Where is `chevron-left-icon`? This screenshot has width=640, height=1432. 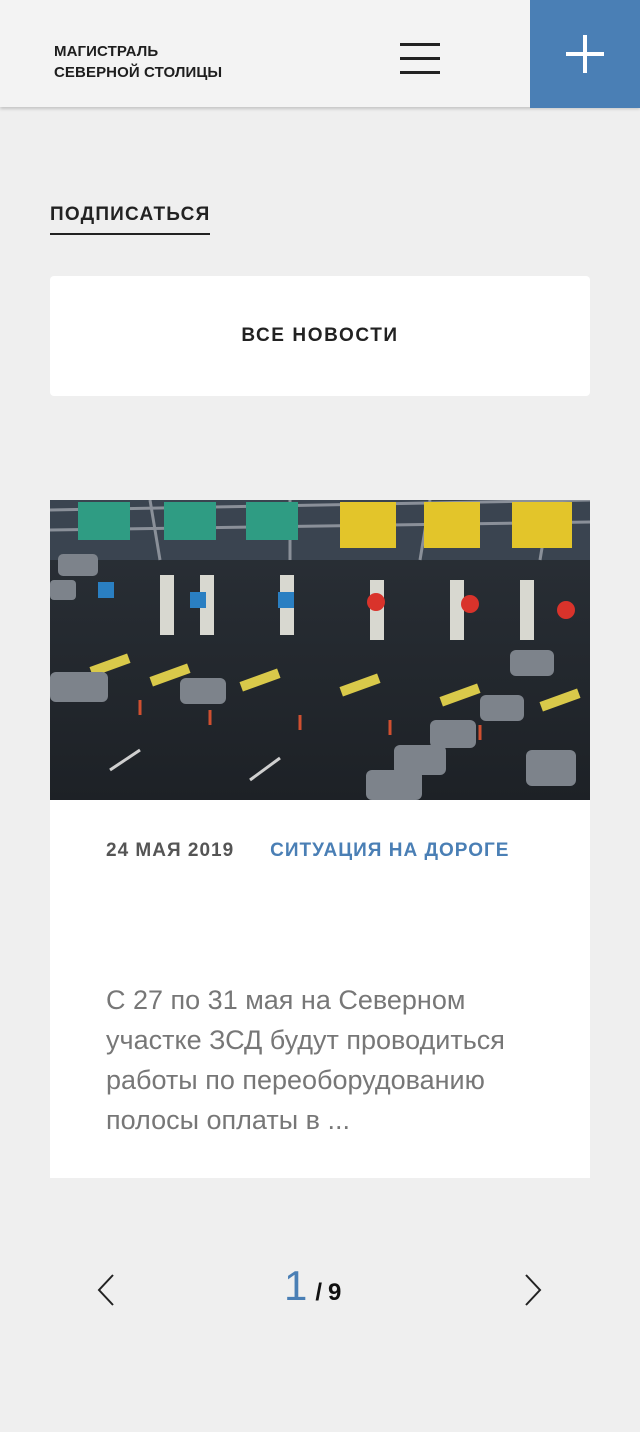
chevron-left-icon is located at coordinates (107, 1290).